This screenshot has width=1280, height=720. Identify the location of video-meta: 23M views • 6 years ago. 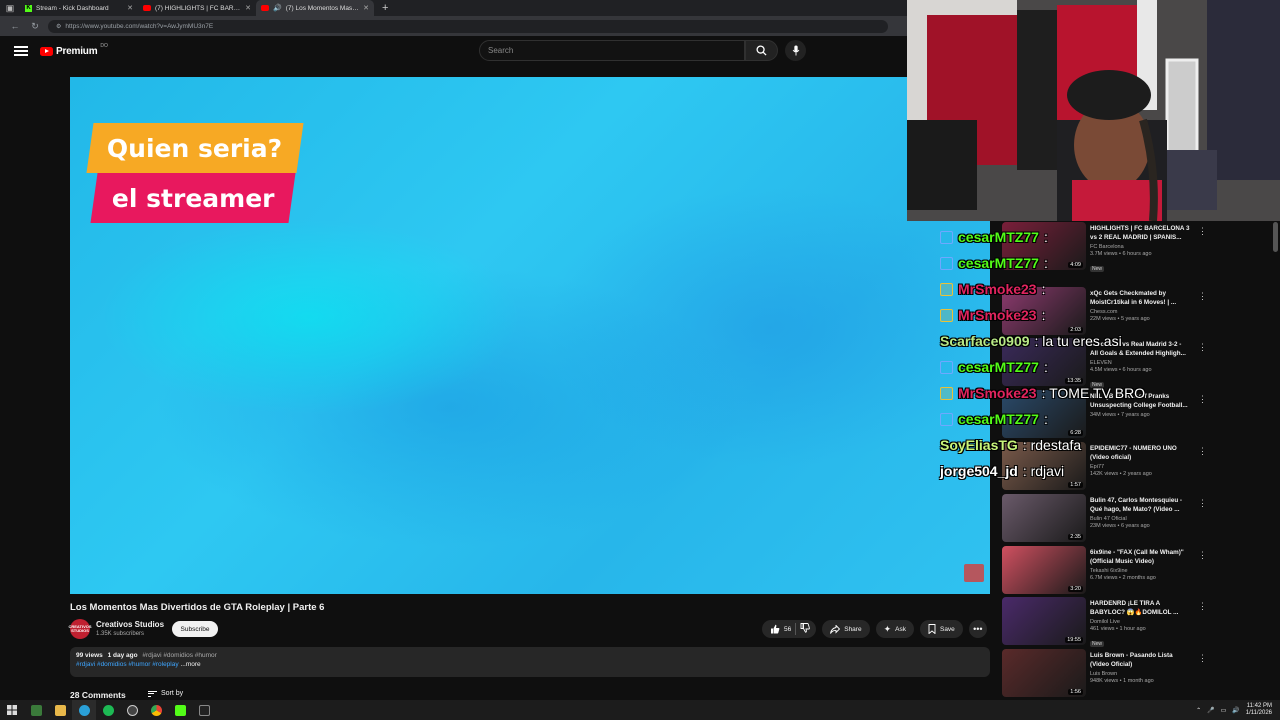
(1120, 526).